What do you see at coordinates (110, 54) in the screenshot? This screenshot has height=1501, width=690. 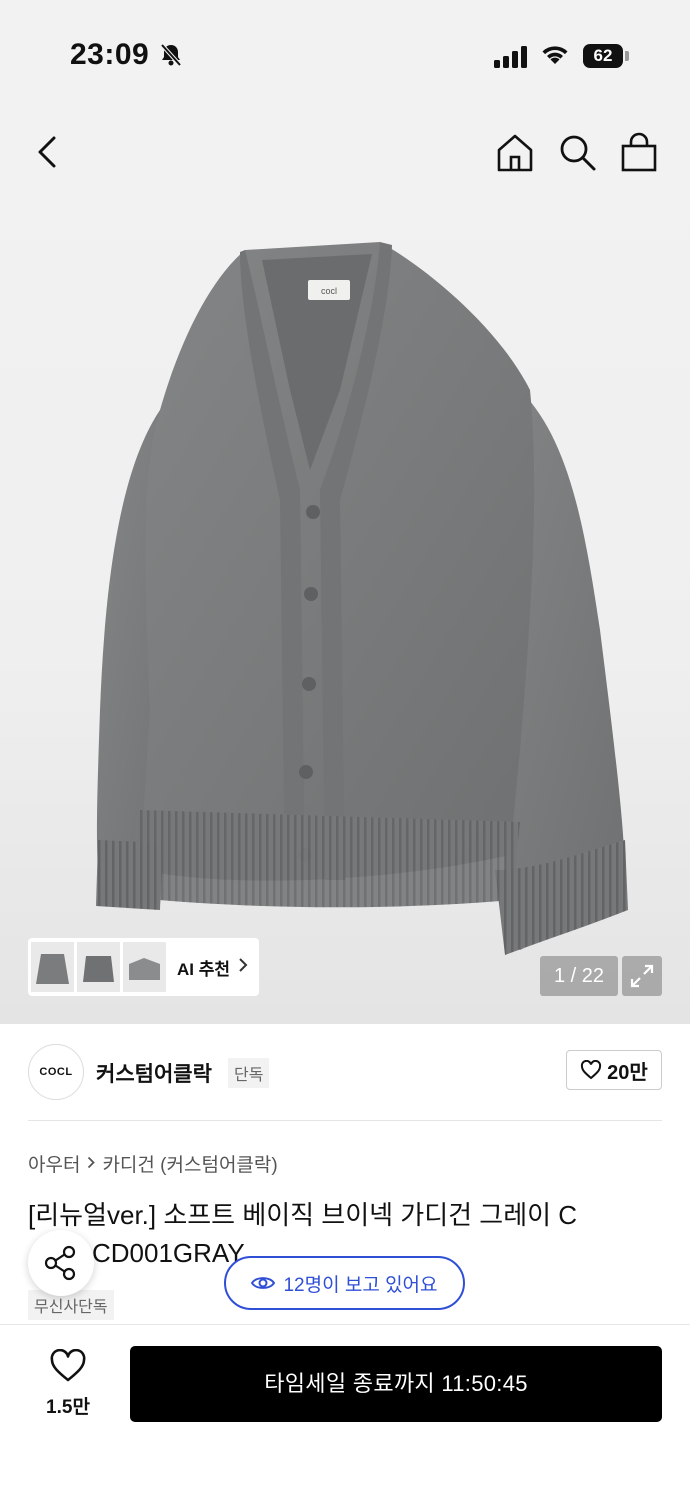 I see `status-time: 23:09` at bounding box center [110, 54].